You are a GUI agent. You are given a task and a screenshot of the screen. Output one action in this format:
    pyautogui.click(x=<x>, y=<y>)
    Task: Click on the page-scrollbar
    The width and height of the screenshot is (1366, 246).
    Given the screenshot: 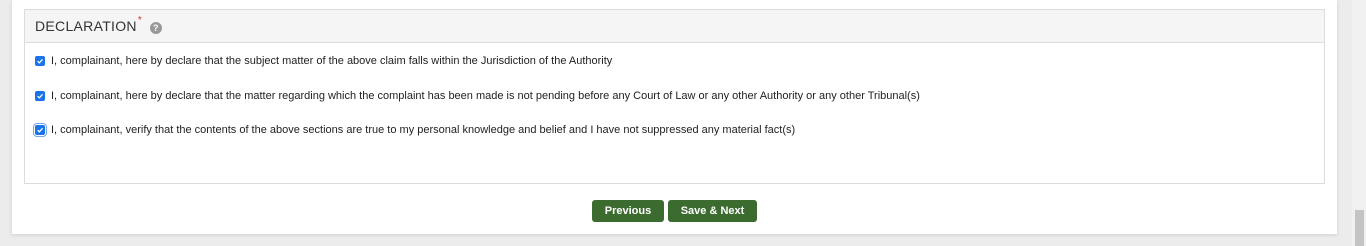 What is the action you would take?
    pyautogui.click(x=1359, y=123)
    